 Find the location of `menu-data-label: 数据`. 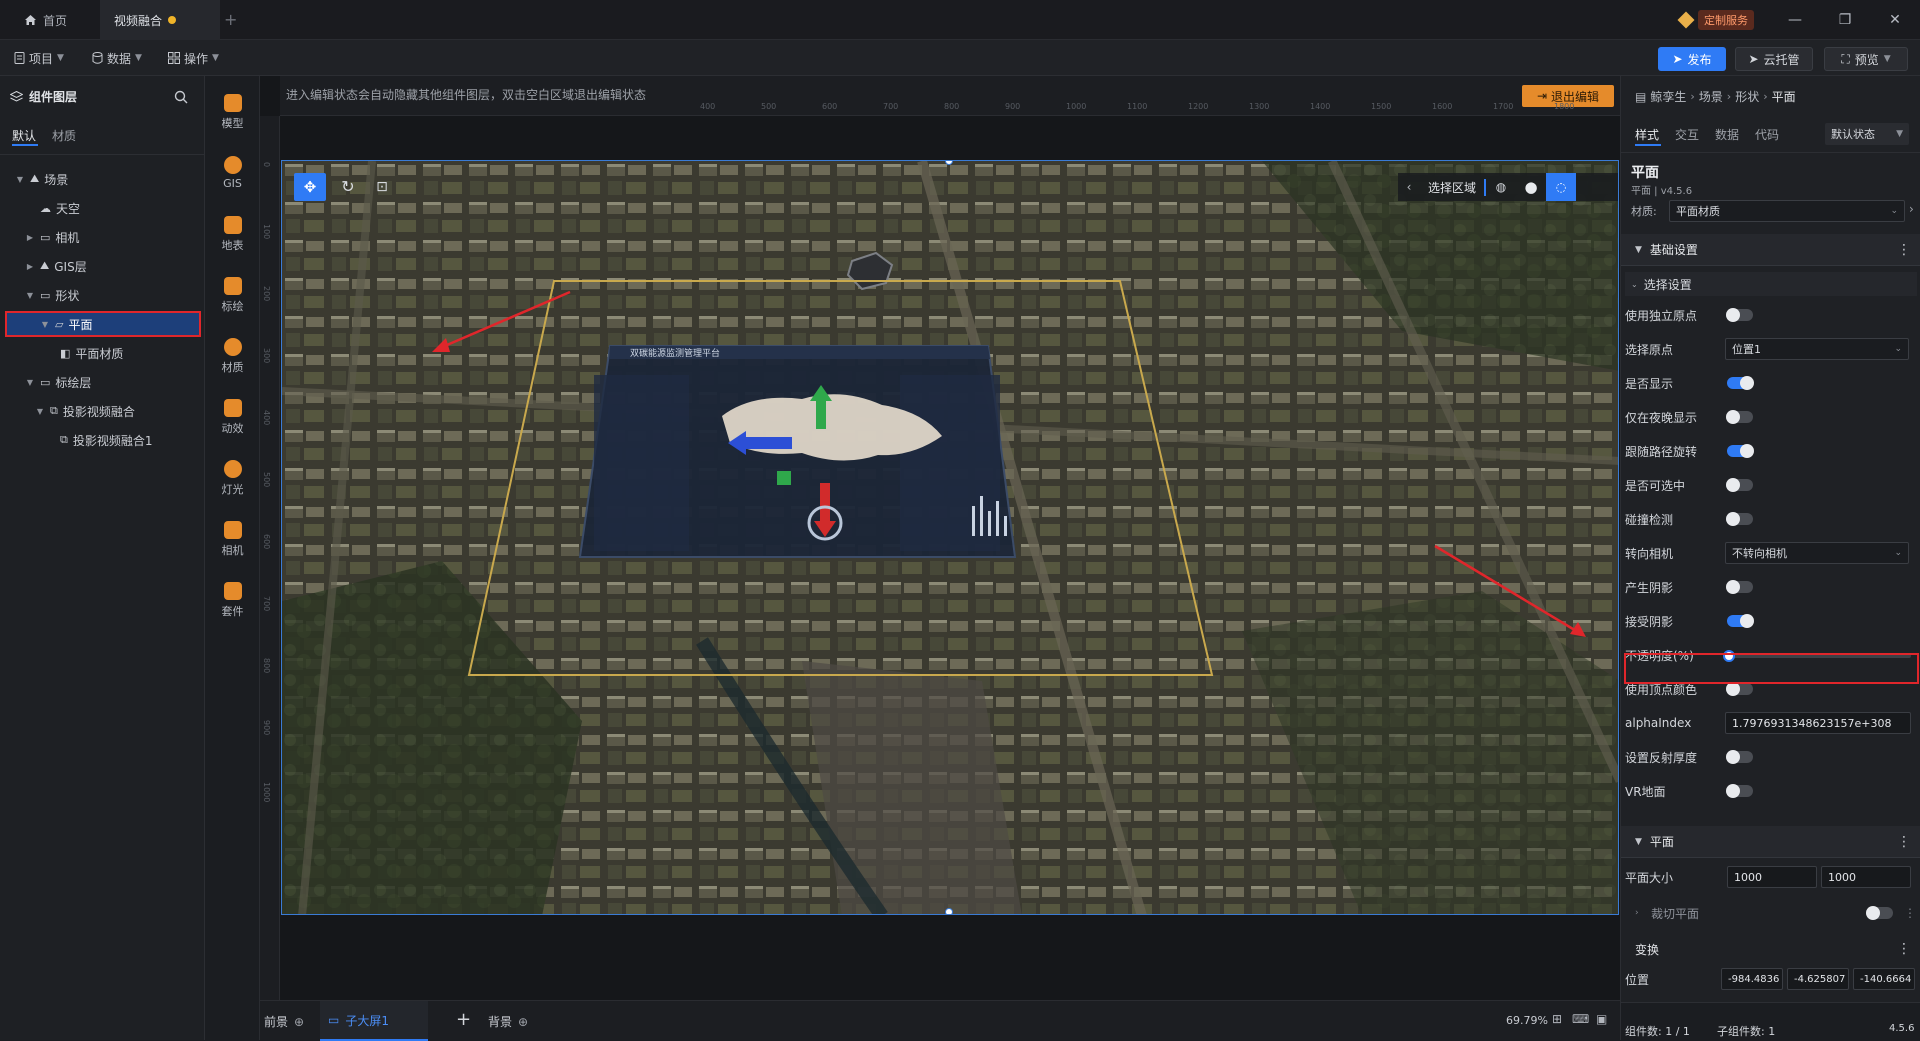

menu-data-label: 数据 is located at coordinates (119, 58).